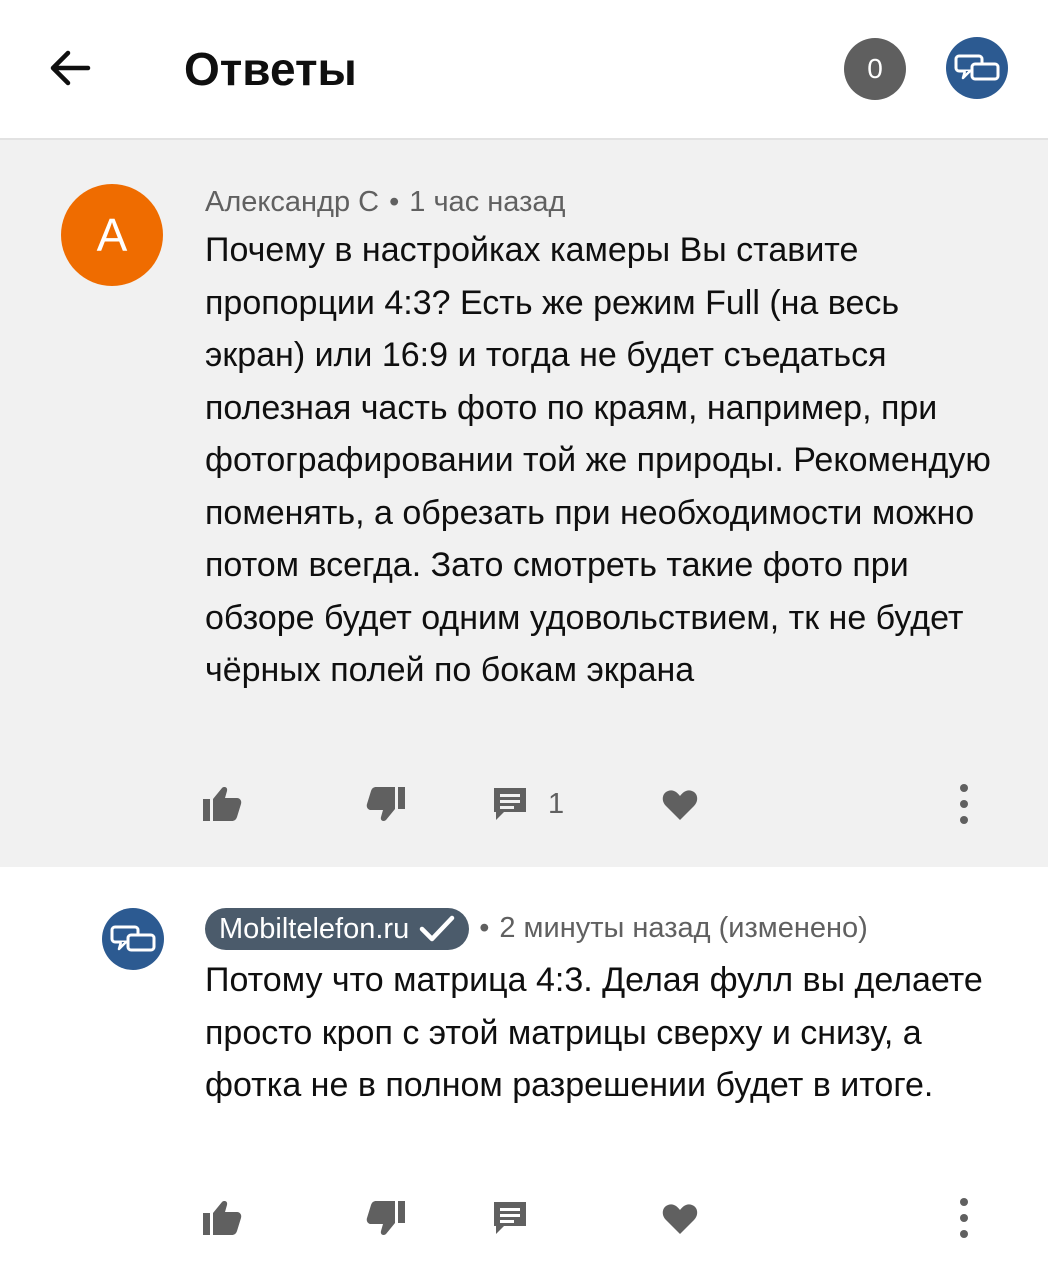 The image size is (1048, 1280). I want to click on author-chip: Mobiltelefon.ru, so click(337, 929).